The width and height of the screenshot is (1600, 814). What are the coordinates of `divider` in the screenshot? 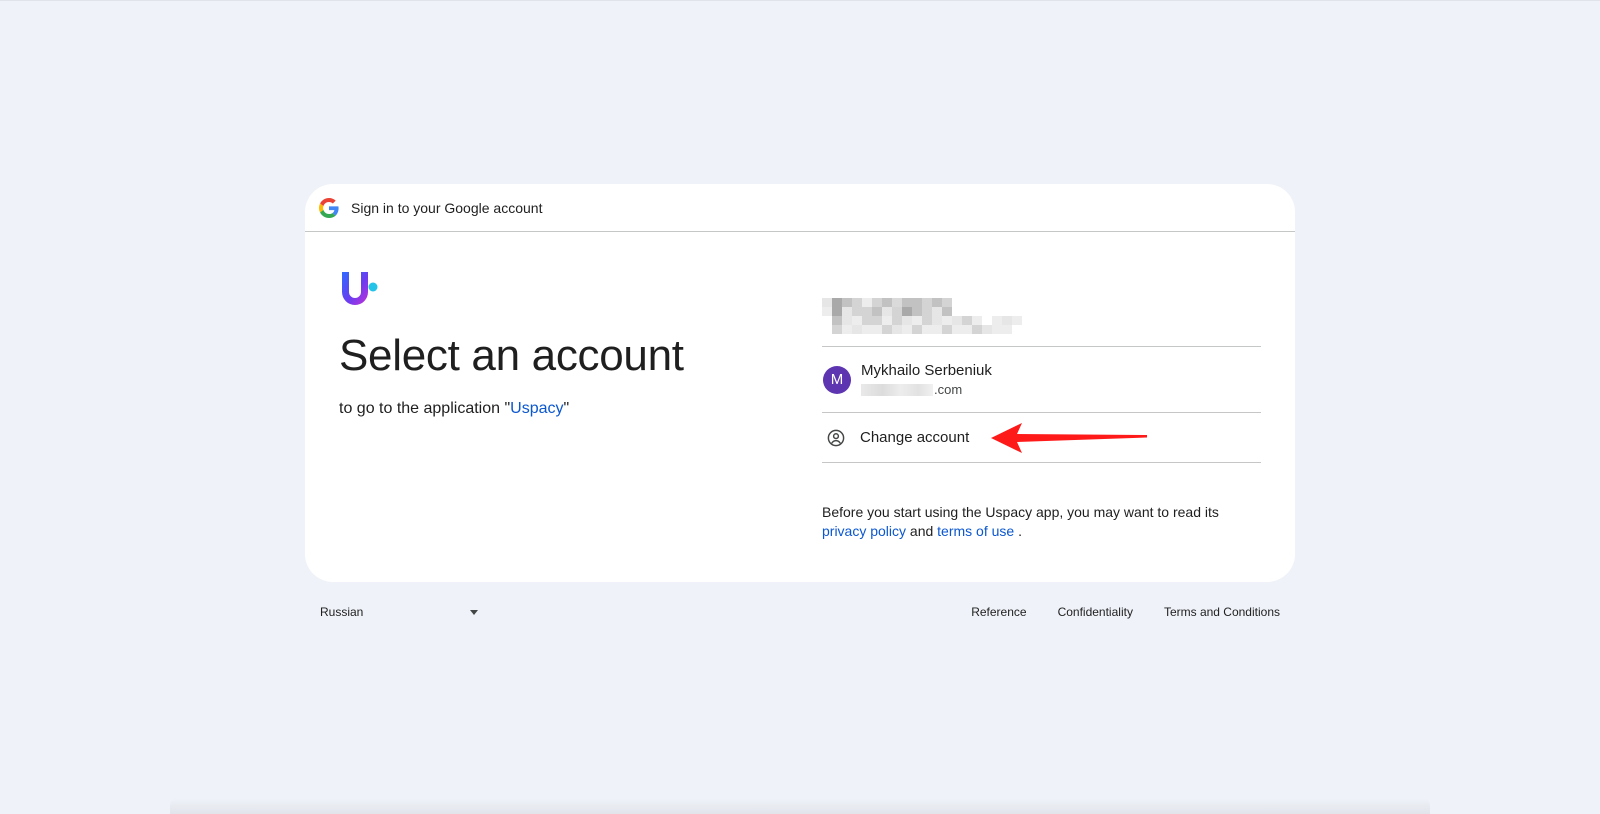 It's located at (1041, 462).